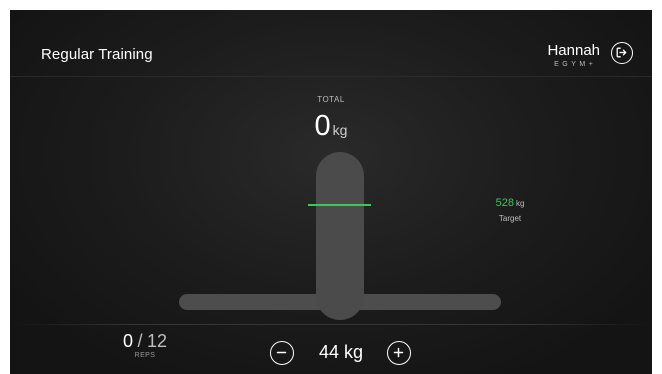 This screenshot has height=374, width=662. Describe the element at coordinates (97, 54) in the screenshot. I see `page-title: Regular Training` at that location.